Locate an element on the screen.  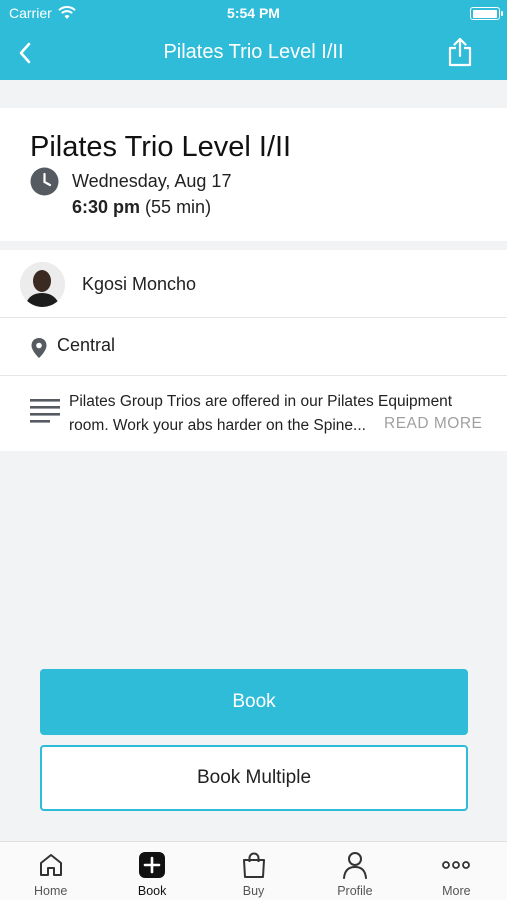
instructor-row: Kgosi Moncho is located at coordinates (253, 284).